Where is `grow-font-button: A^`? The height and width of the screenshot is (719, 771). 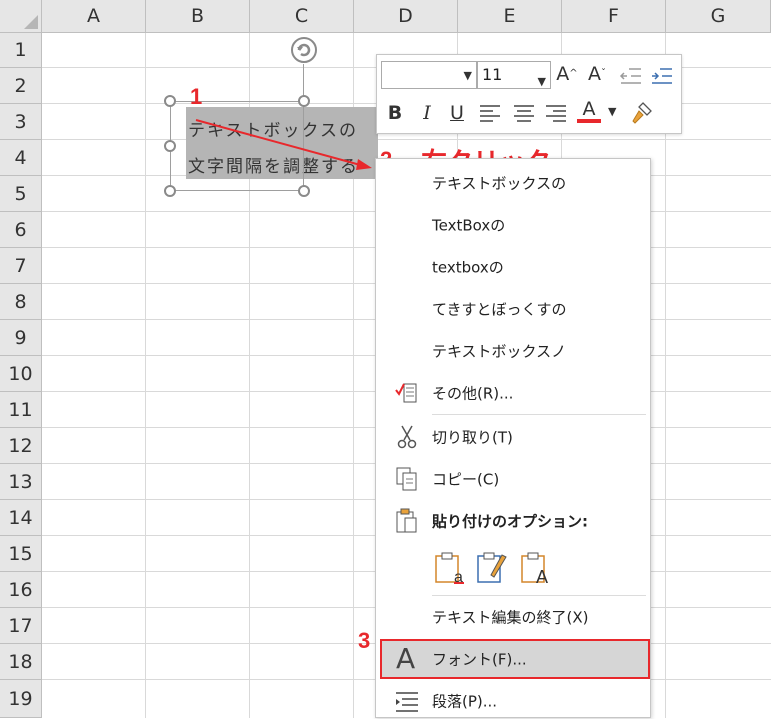 grow-font-button: A^ is located at coordinates (567, 74).